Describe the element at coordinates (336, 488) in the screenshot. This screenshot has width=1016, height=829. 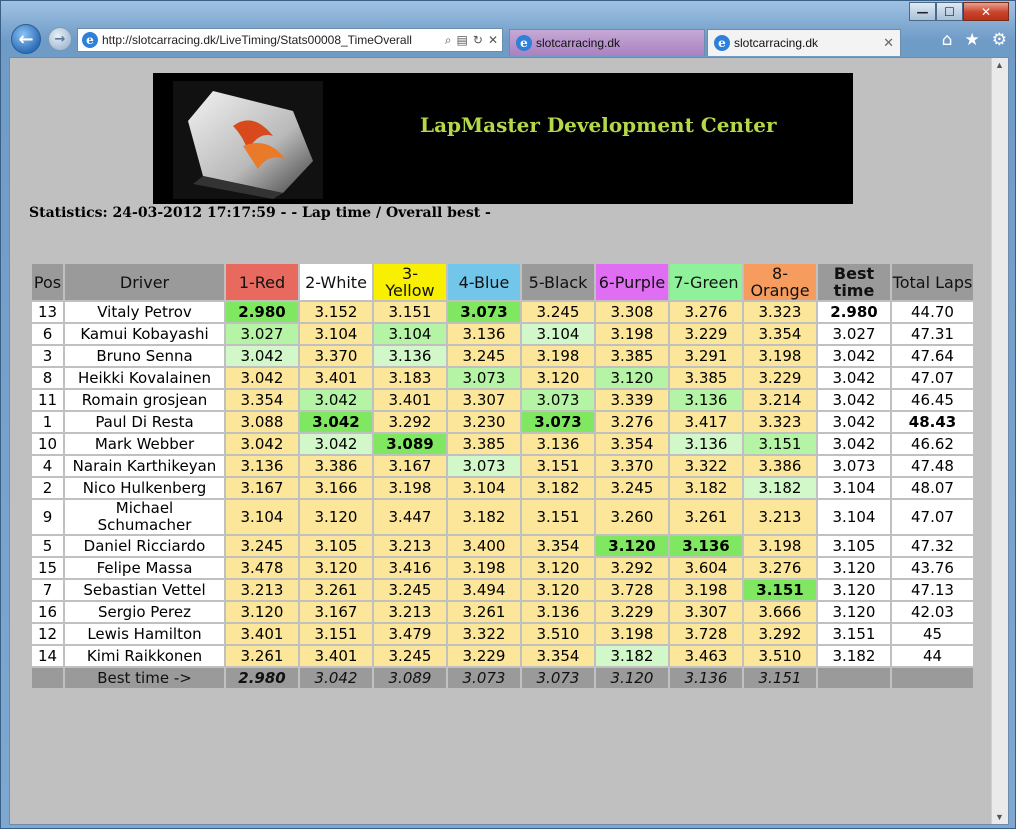
I see `lap-time-cell: 3.166` at that location.